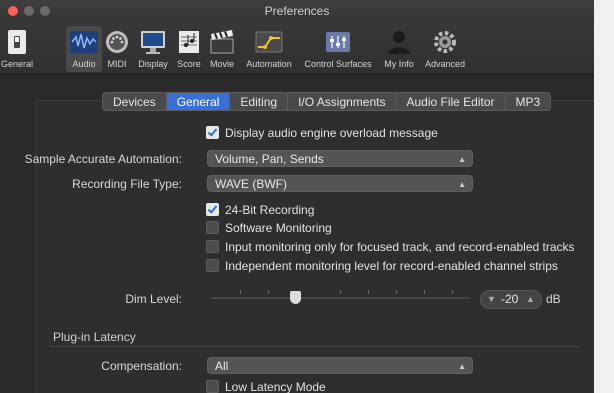 Image resolution: width=614 pixels, height=393 pixels. What do you see at coordinates (342, 101) in the screenshot?
I see `tab-io-assignments: I/O Assignments` at bounding box center [342, 101].